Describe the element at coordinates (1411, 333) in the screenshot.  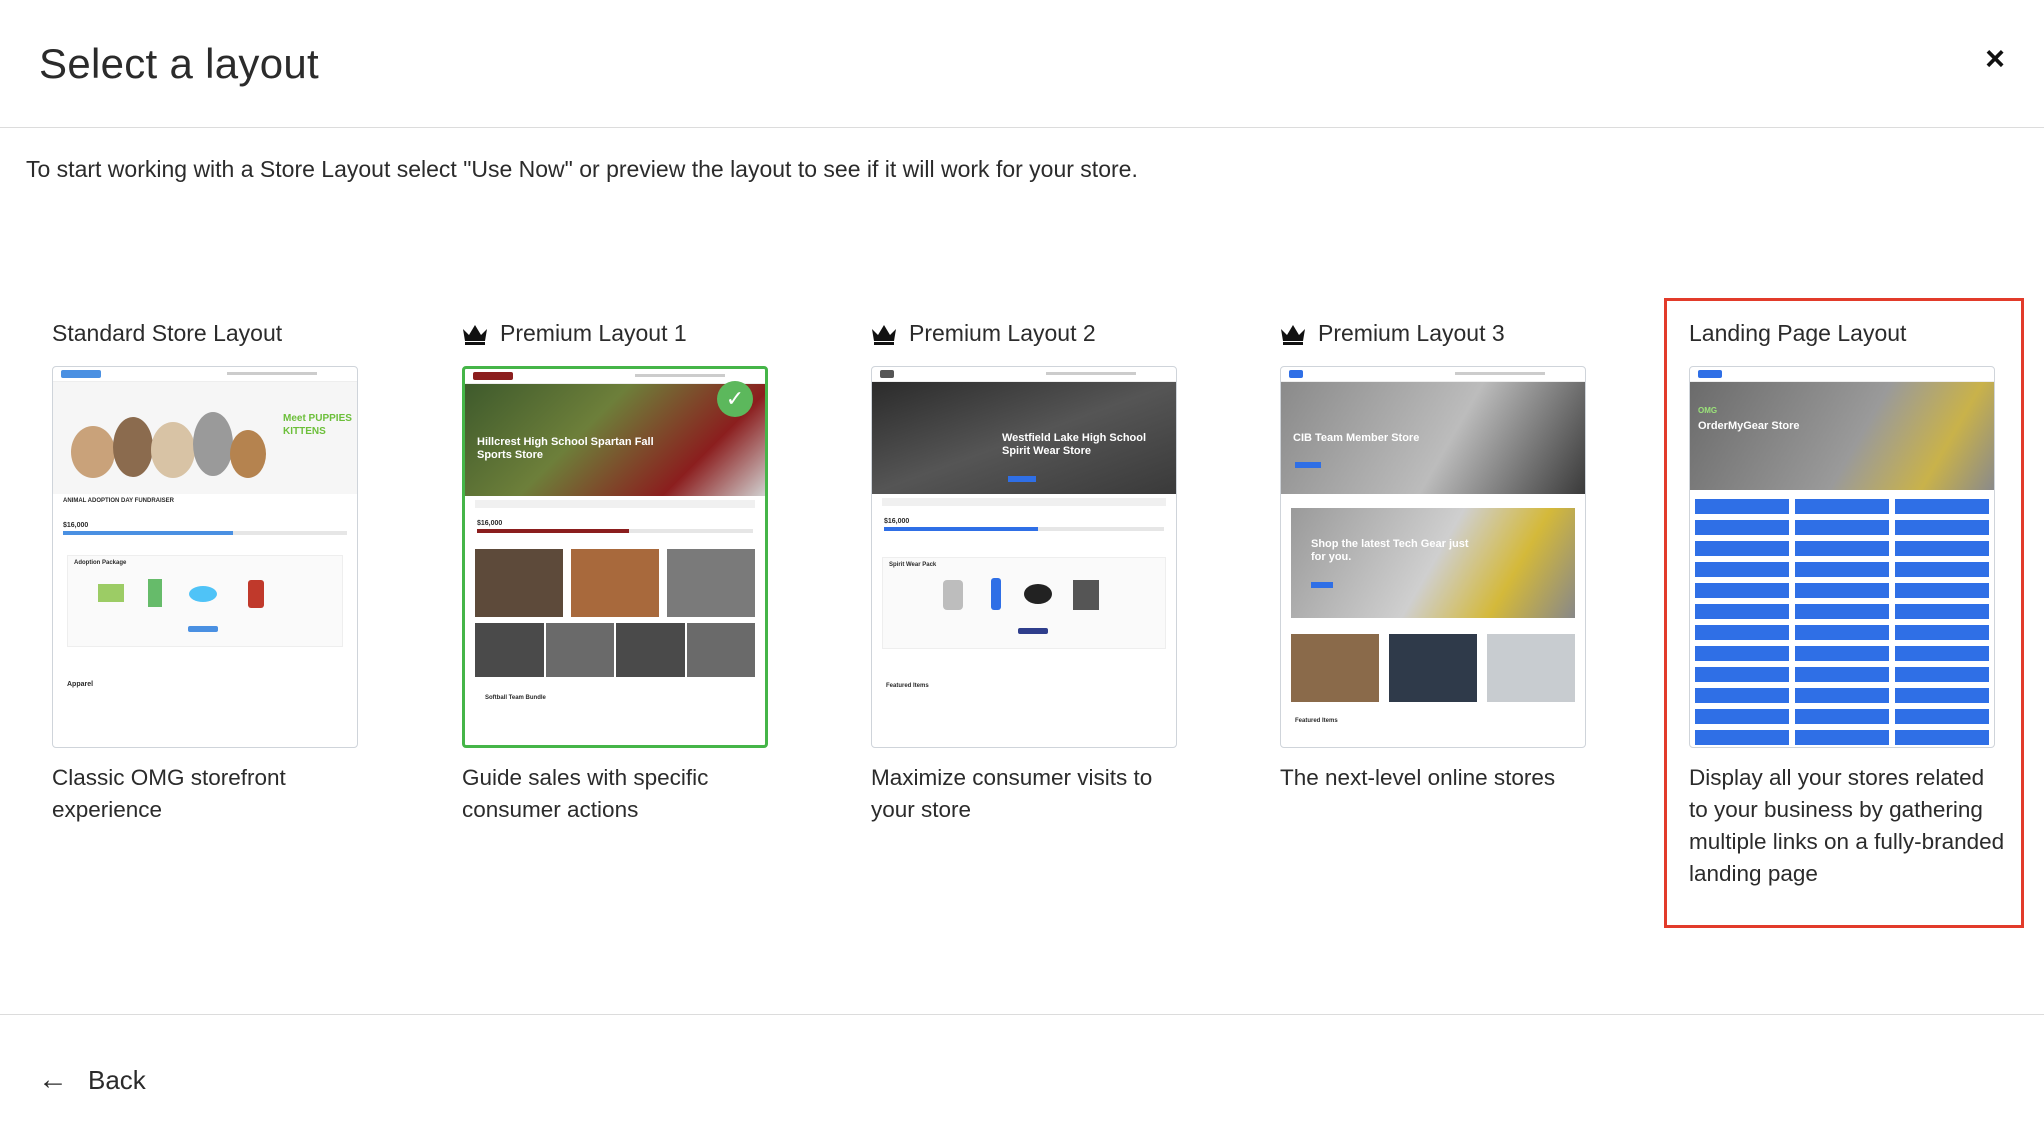
I see `layout-name: Premium Layout 3` at that location.